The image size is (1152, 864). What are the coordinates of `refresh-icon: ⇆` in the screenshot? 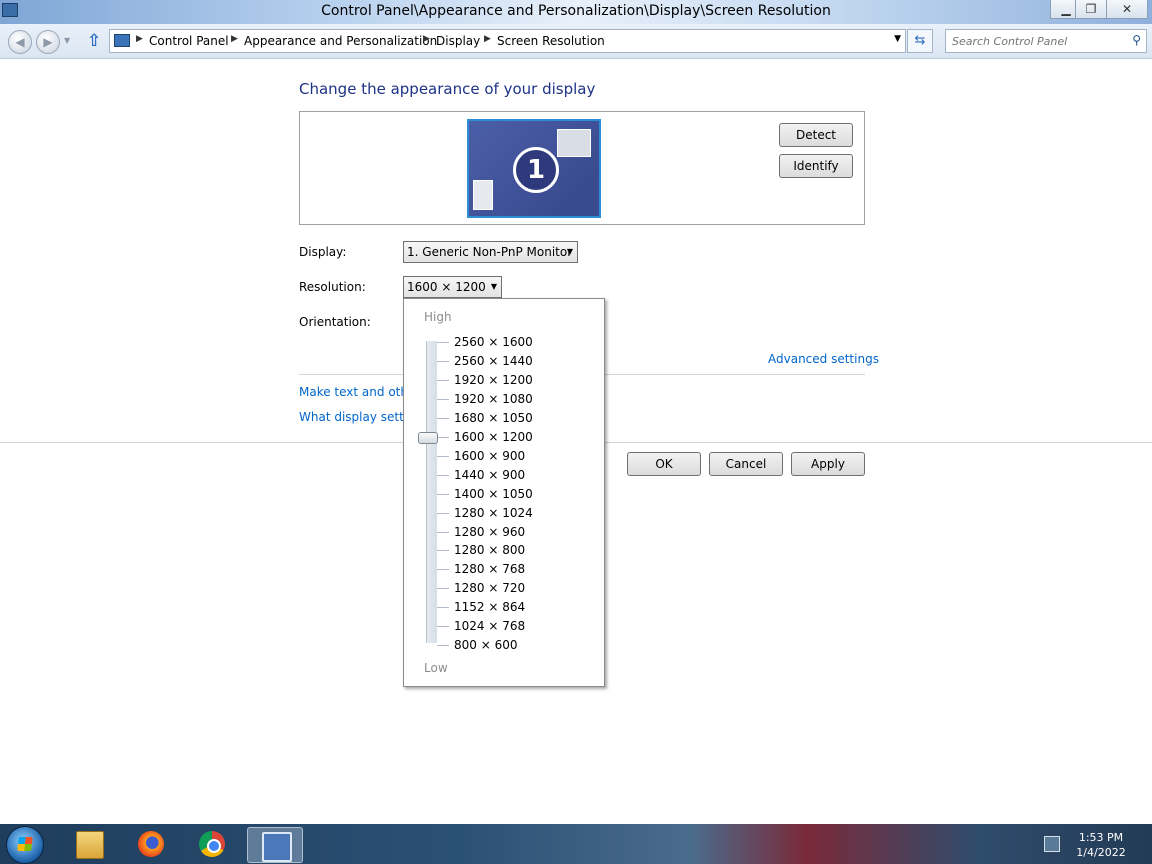 It's located at (920, 40).